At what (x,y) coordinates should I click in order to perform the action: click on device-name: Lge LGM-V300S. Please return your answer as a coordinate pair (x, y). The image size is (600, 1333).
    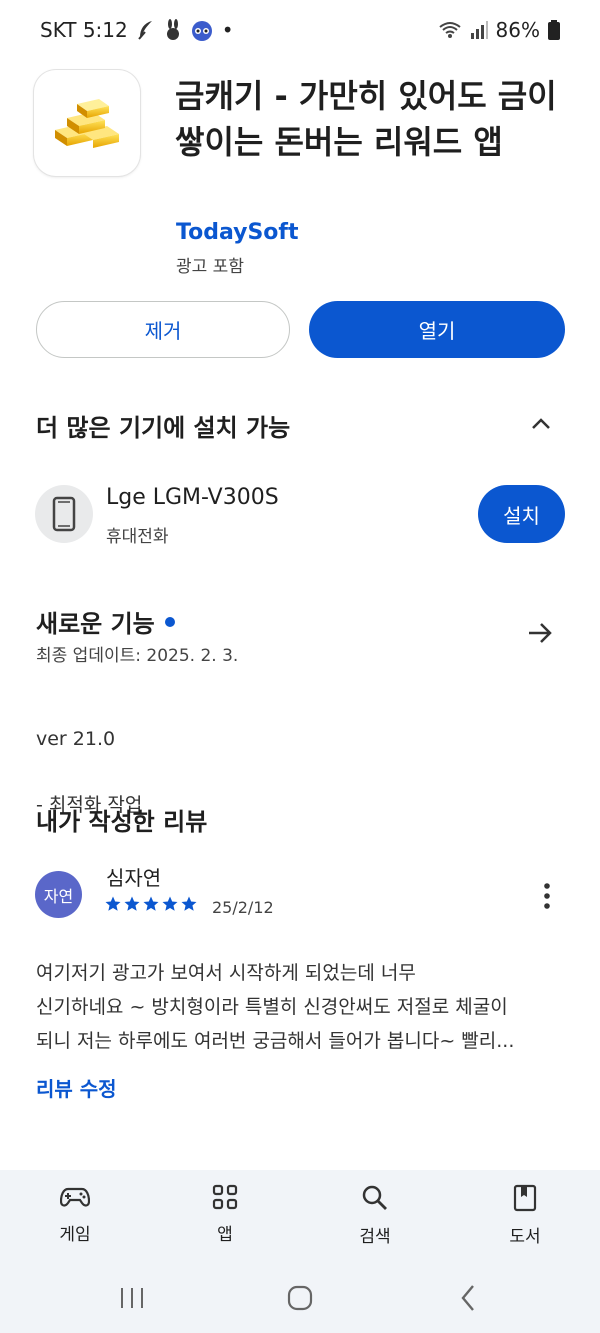
    Looking at the image, I should click on (192, 497).